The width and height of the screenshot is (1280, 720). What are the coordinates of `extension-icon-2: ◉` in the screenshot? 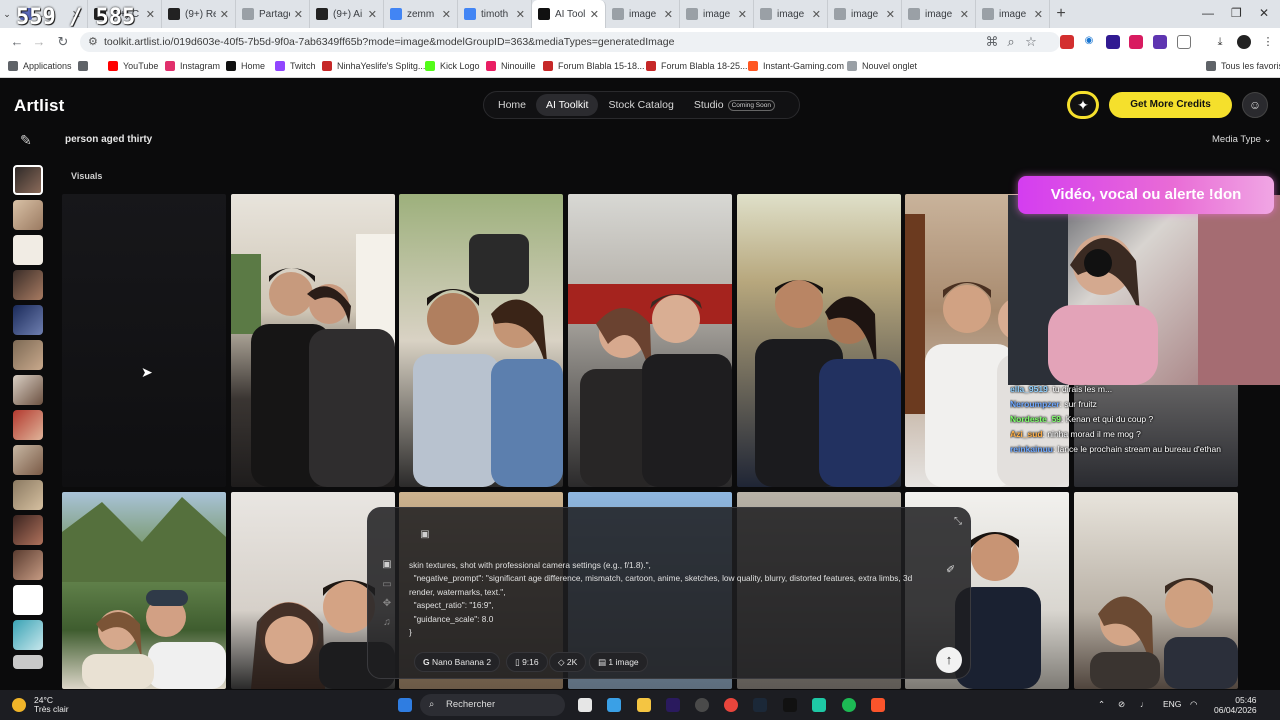 It's located at (1089, 42).